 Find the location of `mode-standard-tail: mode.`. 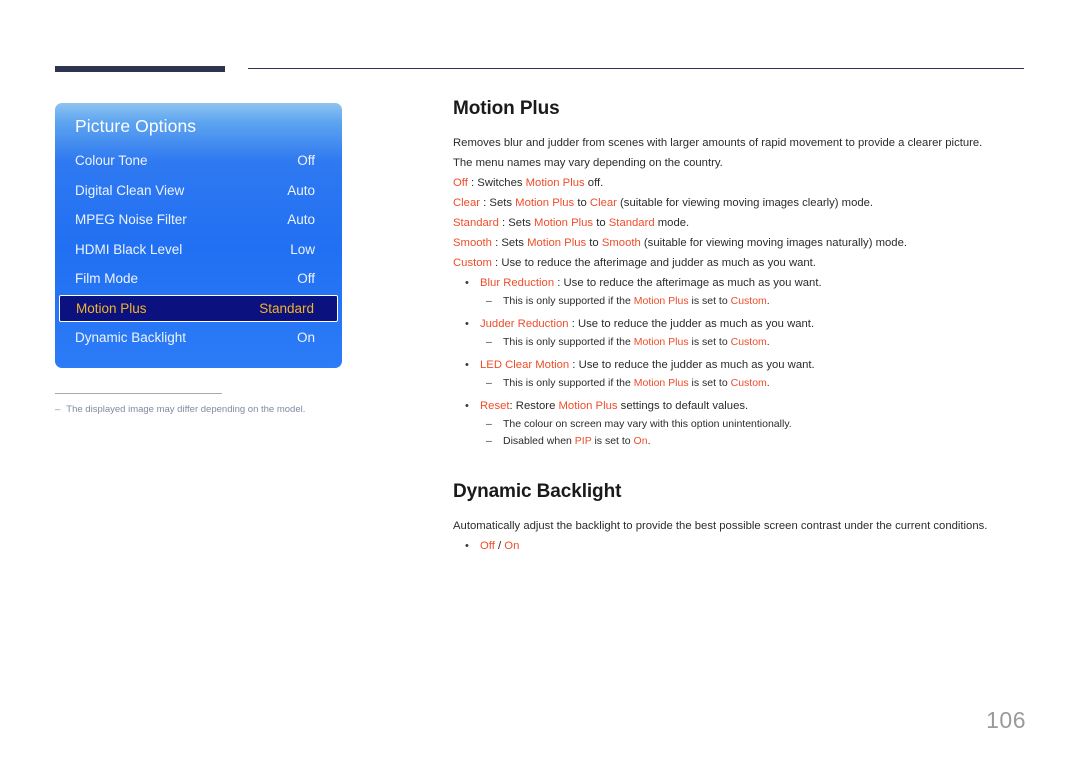

mode-standard-tail: mode. is located at coordinates (672, 223).